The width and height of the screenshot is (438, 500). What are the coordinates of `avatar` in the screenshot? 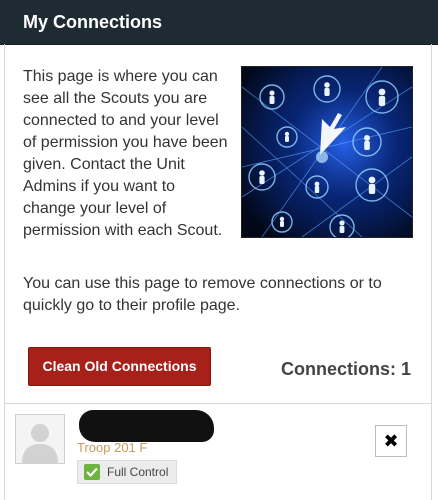 It's located at (40, 439).